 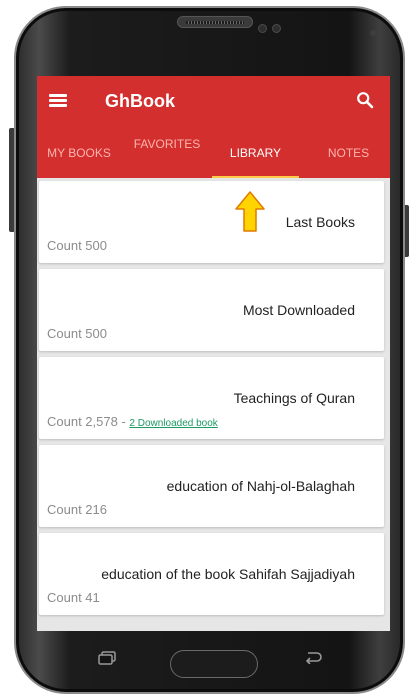 I want to click on proximity-sensor, so click(x=262, y=28).